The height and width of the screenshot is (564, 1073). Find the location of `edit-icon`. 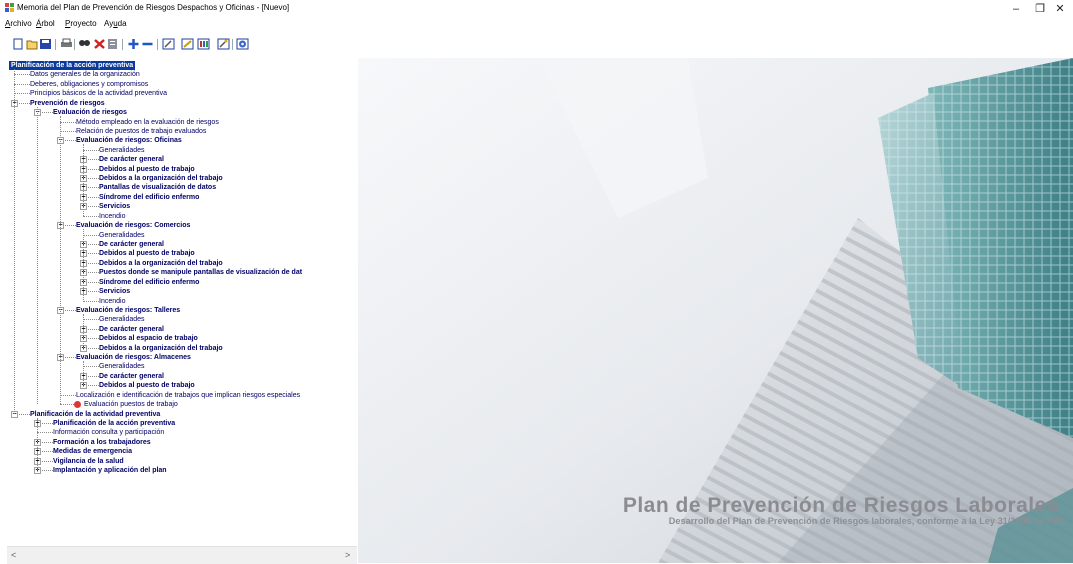

edit-icon is located at coordinates (168, 44).